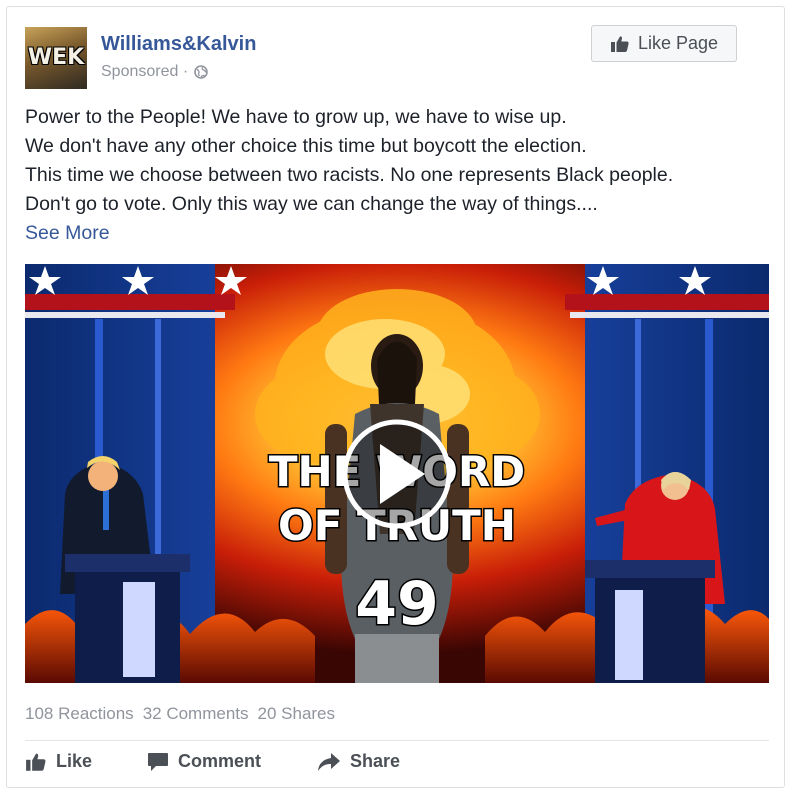  What do you see at coordinates (79, 714) in the screenshot?
I see `reactions-count: 108 Reactions` at bounding box center [79, 714].